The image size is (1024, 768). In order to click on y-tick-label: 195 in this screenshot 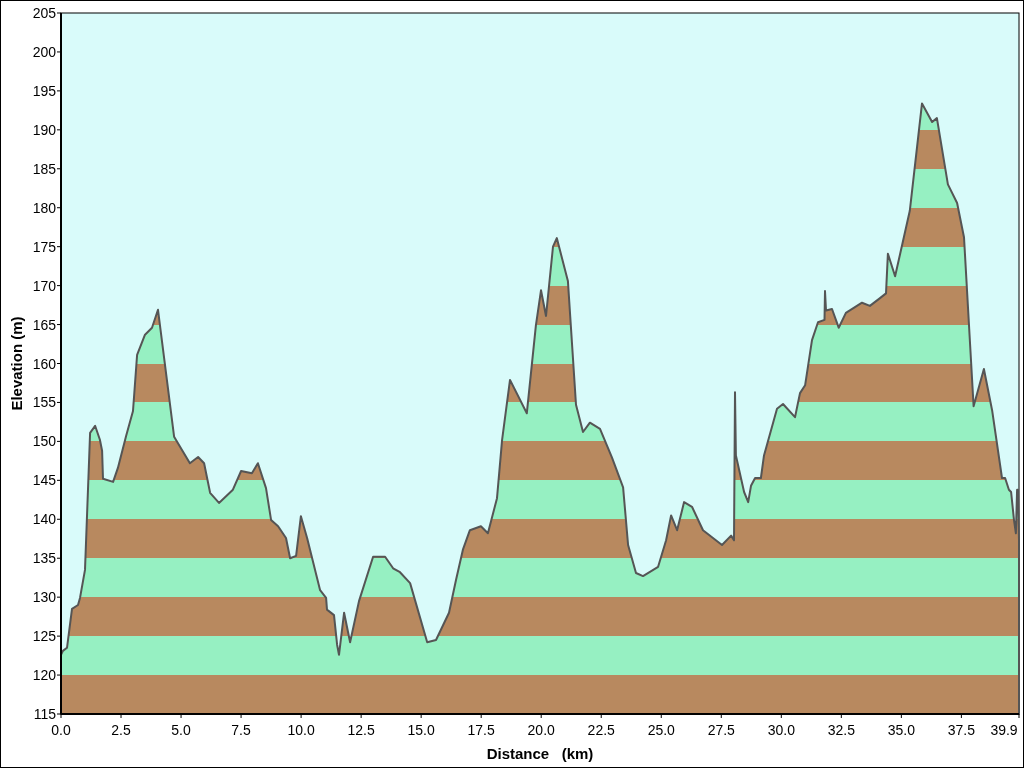, I will do `click(44, 90)`.